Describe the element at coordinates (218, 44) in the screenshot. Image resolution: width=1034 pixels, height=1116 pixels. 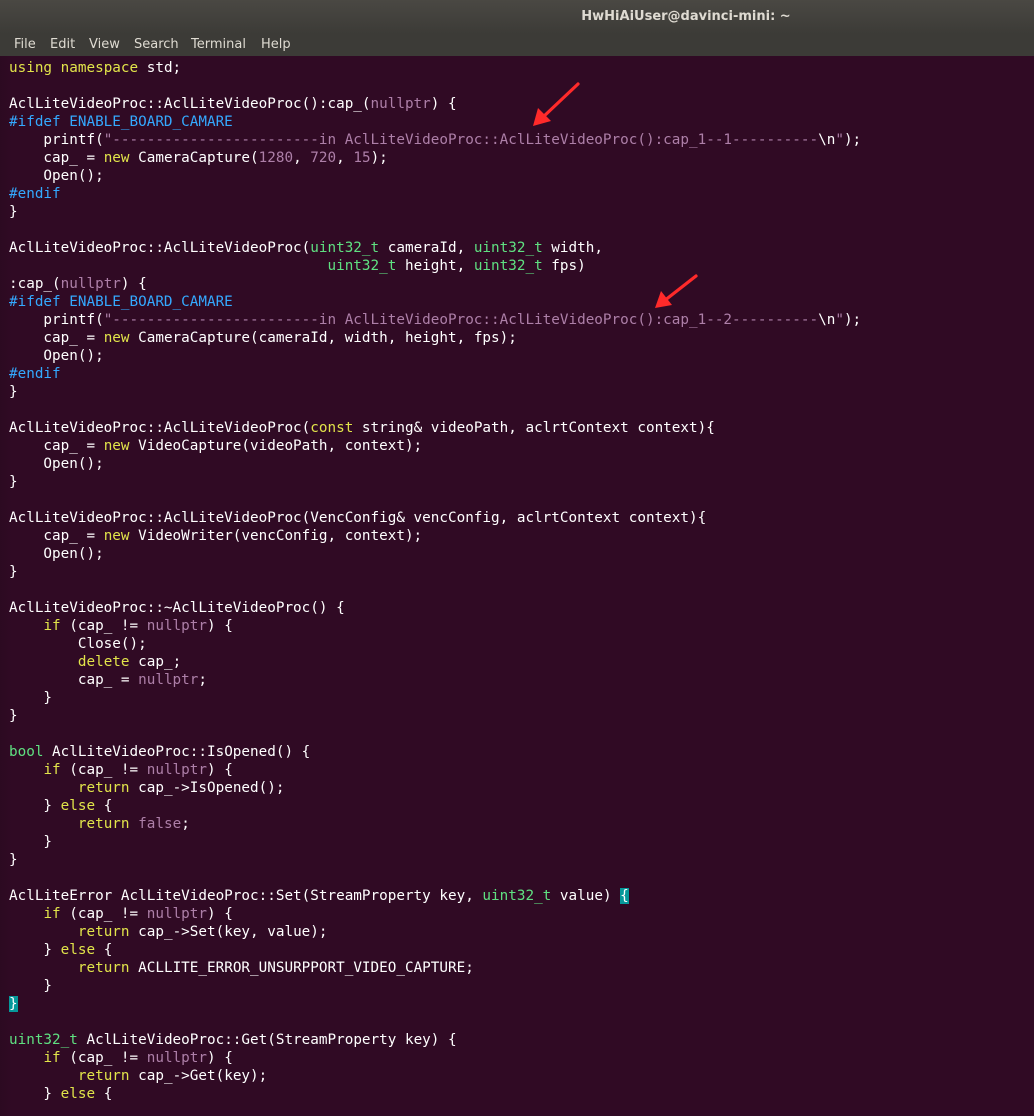
I see `menu-terminal: Terminal` at that location.